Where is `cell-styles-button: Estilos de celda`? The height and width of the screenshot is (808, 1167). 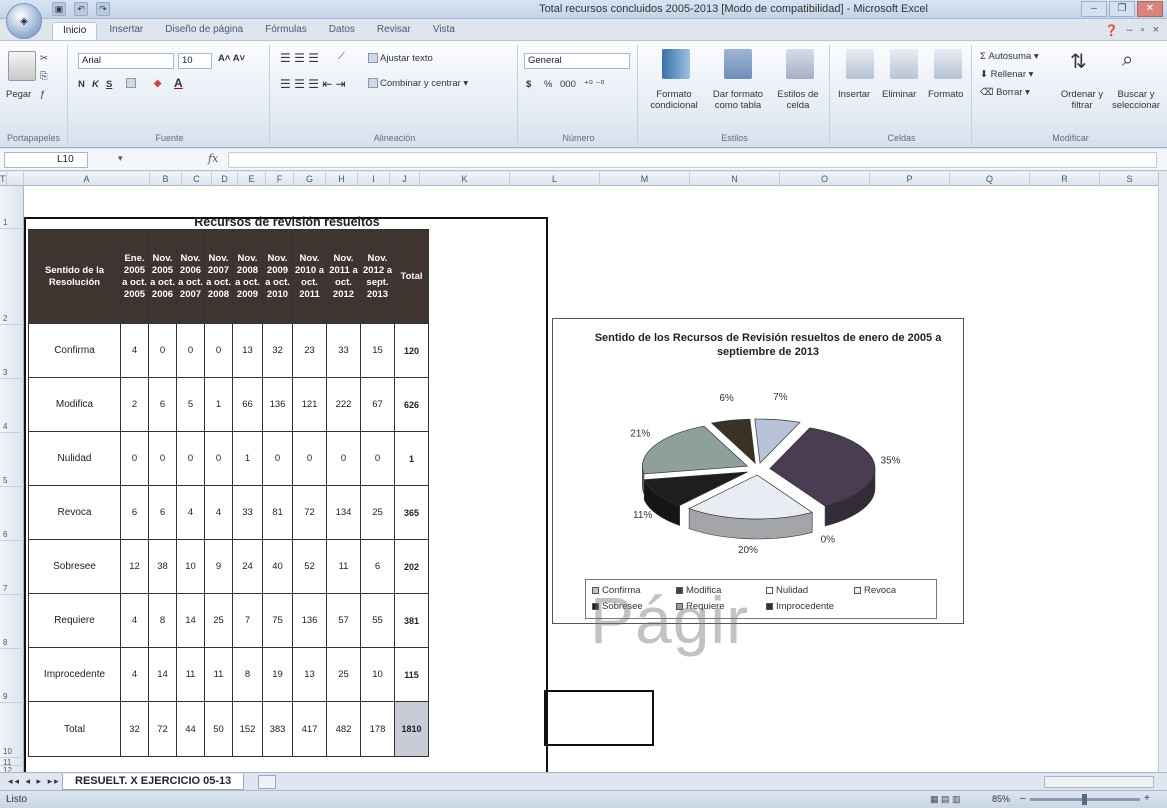
cell-styles-button: Estilos de celda is located at coordinates (798, 100).